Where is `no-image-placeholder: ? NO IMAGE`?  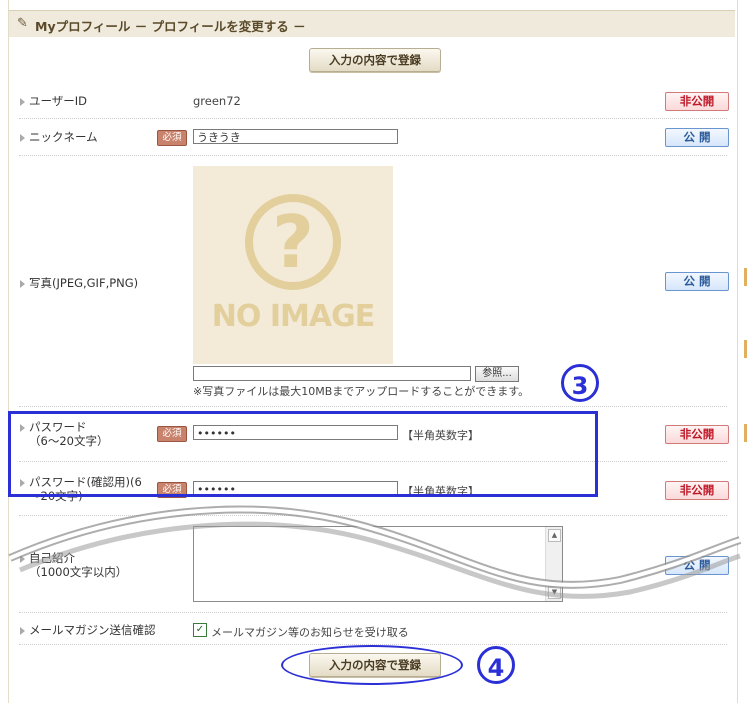 no-image-placeholder: ? NO IMAGE is located at coordinates (293, 265).